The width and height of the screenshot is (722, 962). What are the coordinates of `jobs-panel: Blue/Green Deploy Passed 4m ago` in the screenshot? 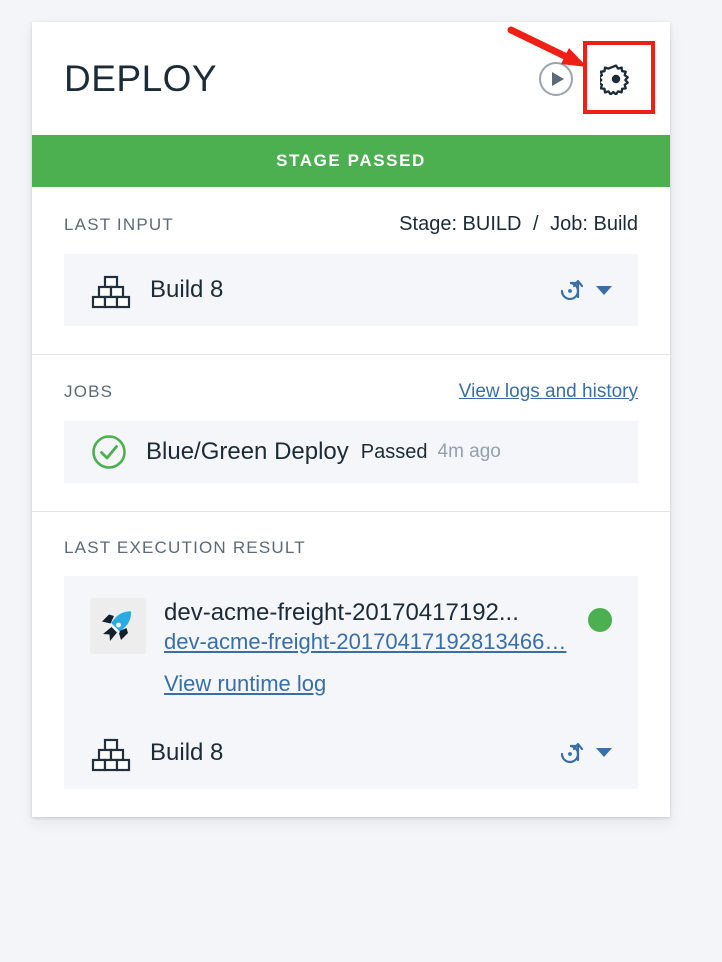 It's located at (351, 452).